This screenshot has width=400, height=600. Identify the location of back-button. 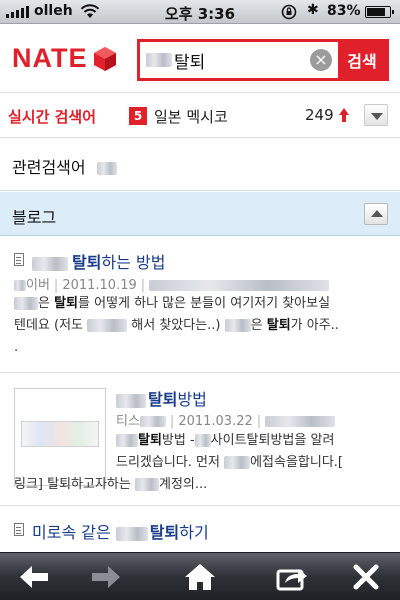
(34, 577).